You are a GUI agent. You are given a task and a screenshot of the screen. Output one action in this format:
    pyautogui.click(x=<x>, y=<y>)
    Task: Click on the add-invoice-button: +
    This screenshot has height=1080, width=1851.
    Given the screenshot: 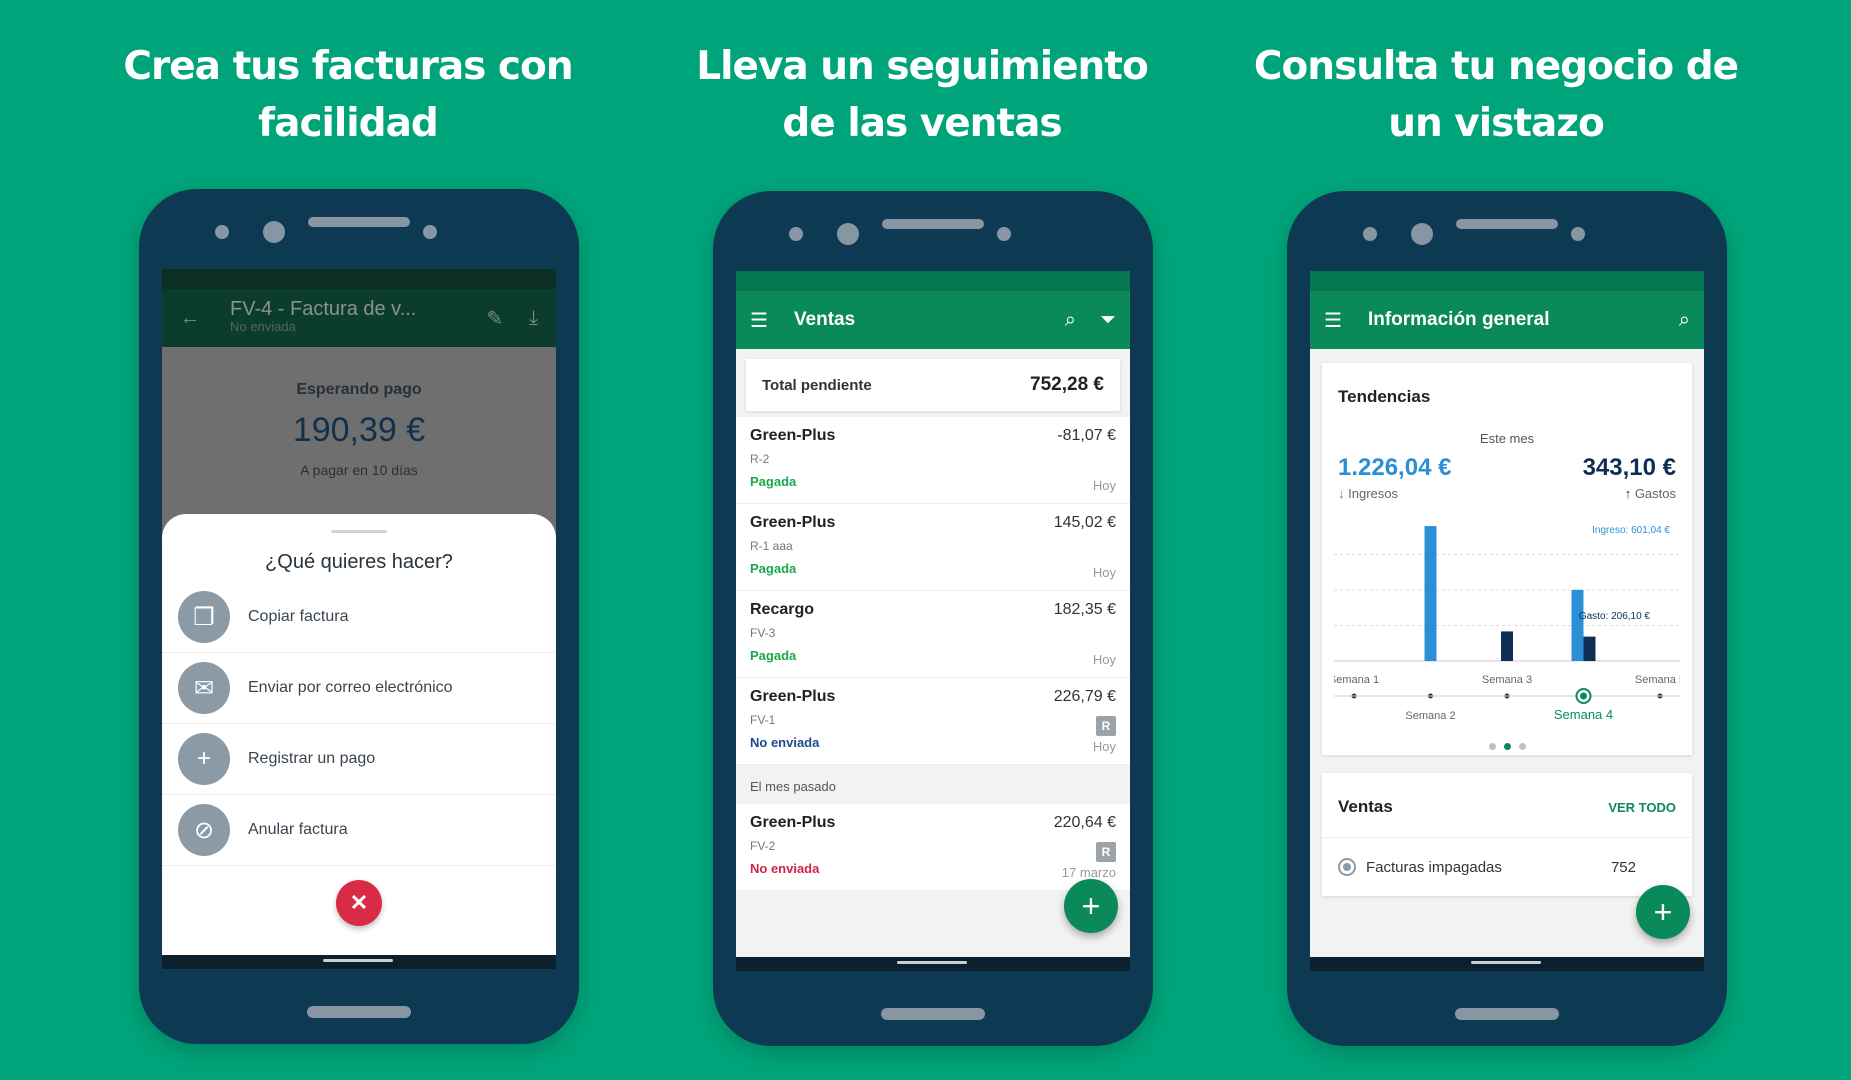 What is the action you would take?
    pyautogui.click(x=1091, y=906)
    